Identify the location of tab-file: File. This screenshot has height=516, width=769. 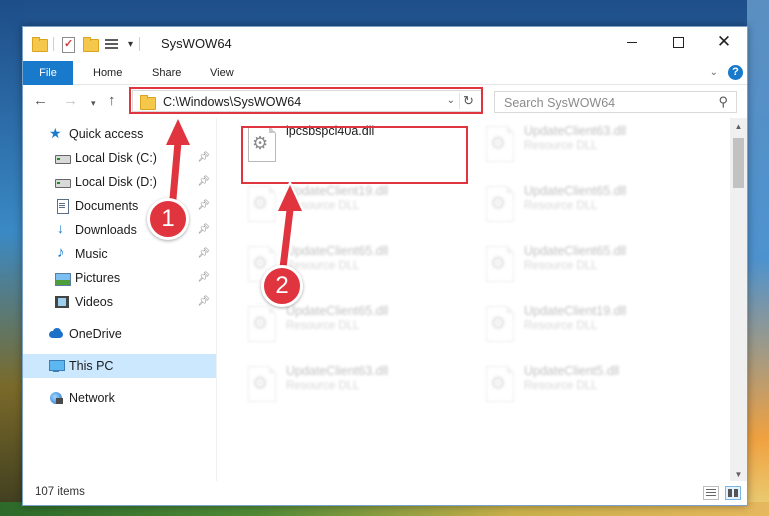
(48, 73).